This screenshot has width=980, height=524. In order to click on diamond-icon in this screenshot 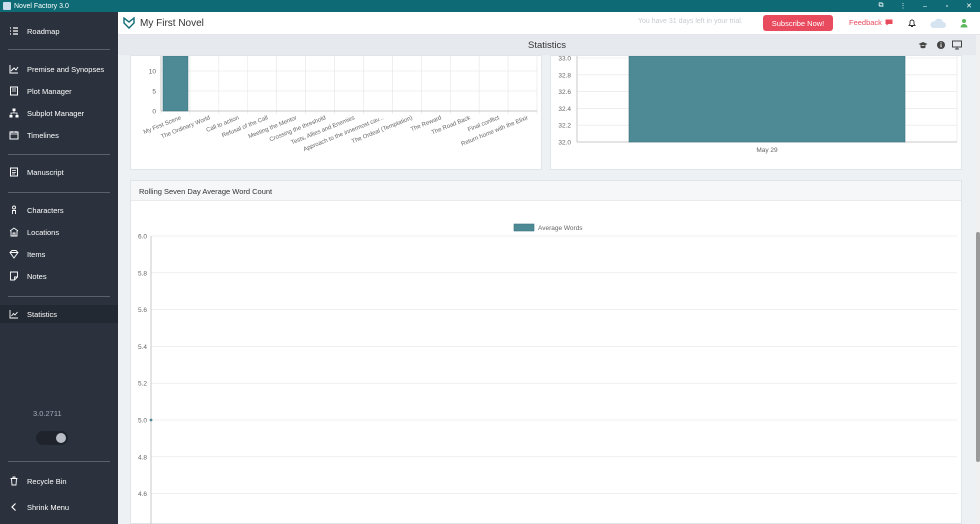, I will do `click(14, 254)`.